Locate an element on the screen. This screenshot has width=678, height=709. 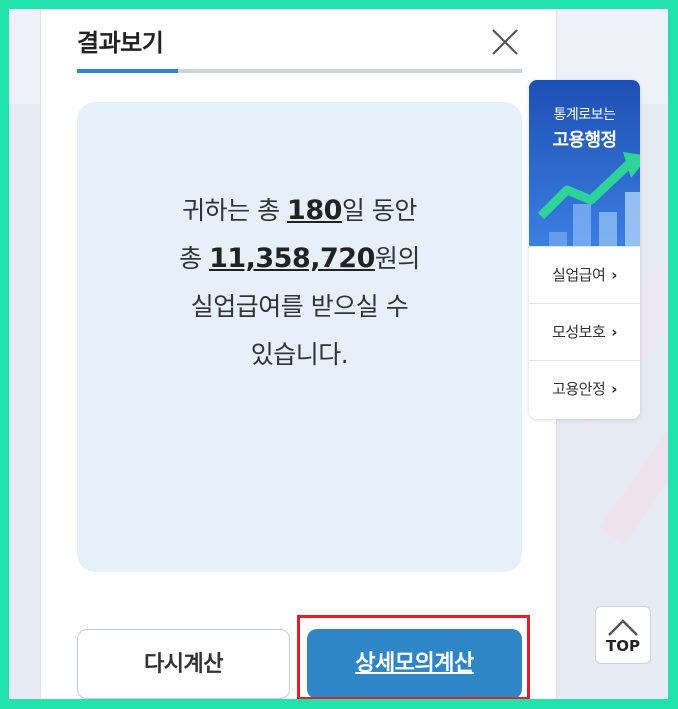
benefit-days: 180 is located at coordinates (314, 210).